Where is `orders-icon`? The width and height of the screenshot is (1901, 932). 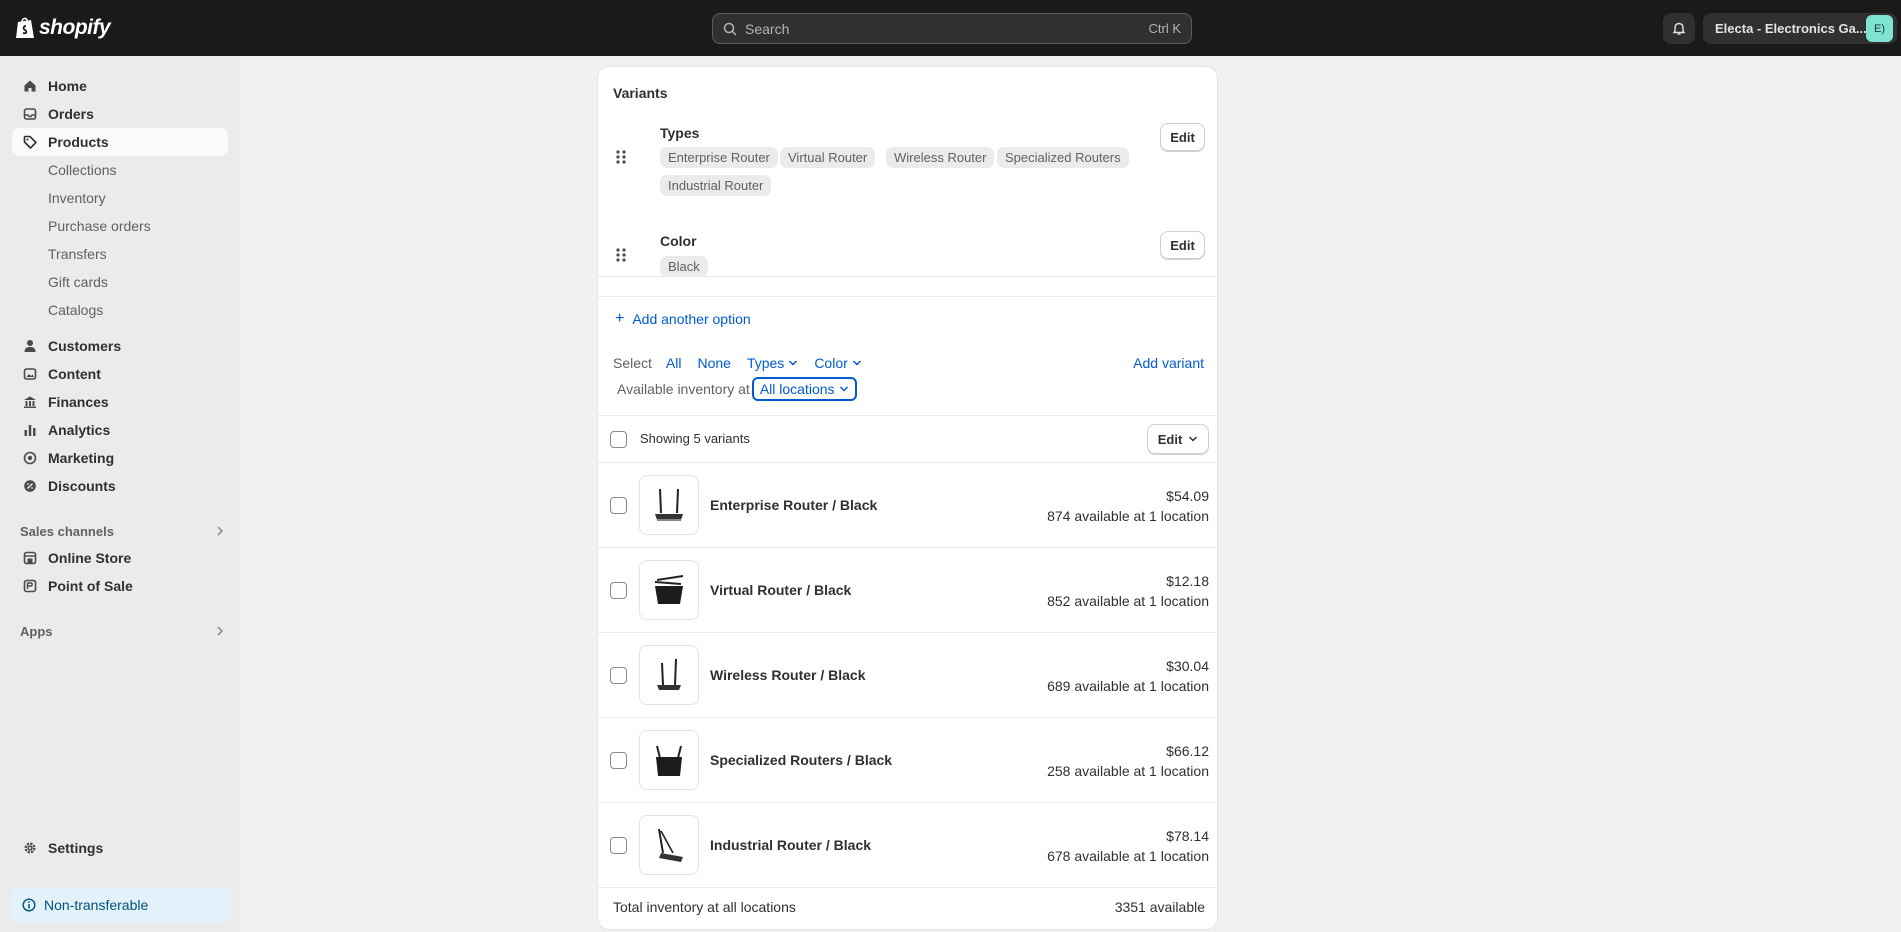
orders-icon is located at coordinates (30, 114).